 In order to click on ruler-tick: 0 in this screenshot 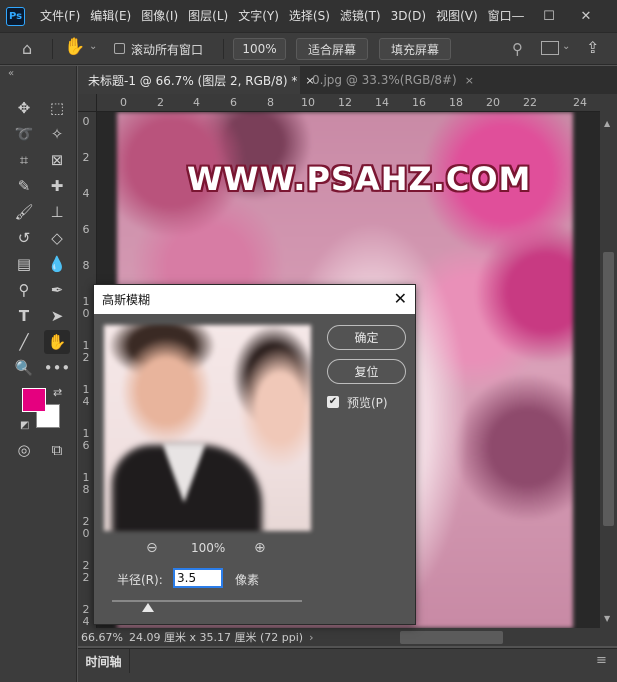, I will do `click(86, 121)`.